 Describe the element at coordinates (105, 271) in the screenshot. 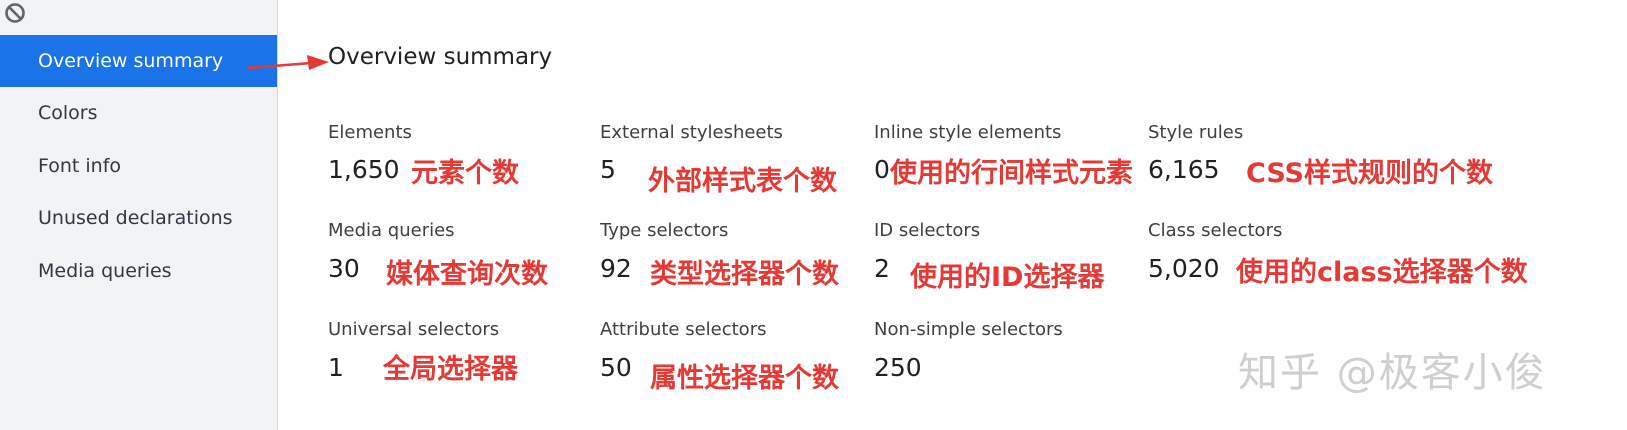

I see `sidebar-item-label: Media queries` at that location.